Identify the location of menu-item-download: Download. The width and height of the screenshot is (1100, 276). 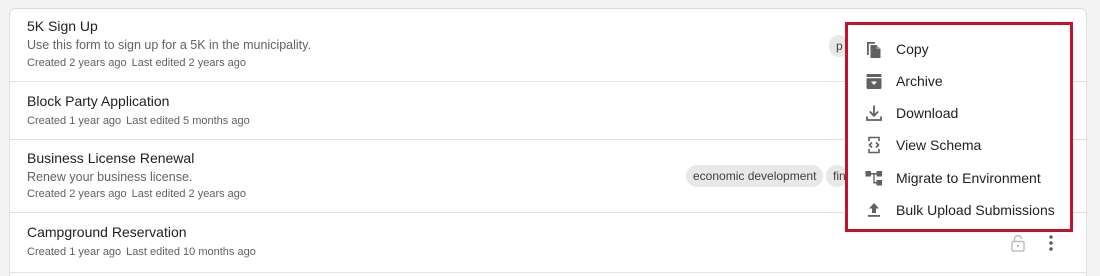
(959, 113).